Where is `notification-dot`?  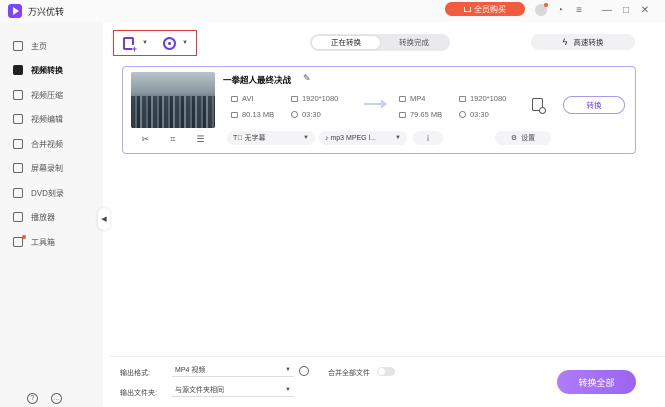 notification-dot is located at coordinates (24, 237).